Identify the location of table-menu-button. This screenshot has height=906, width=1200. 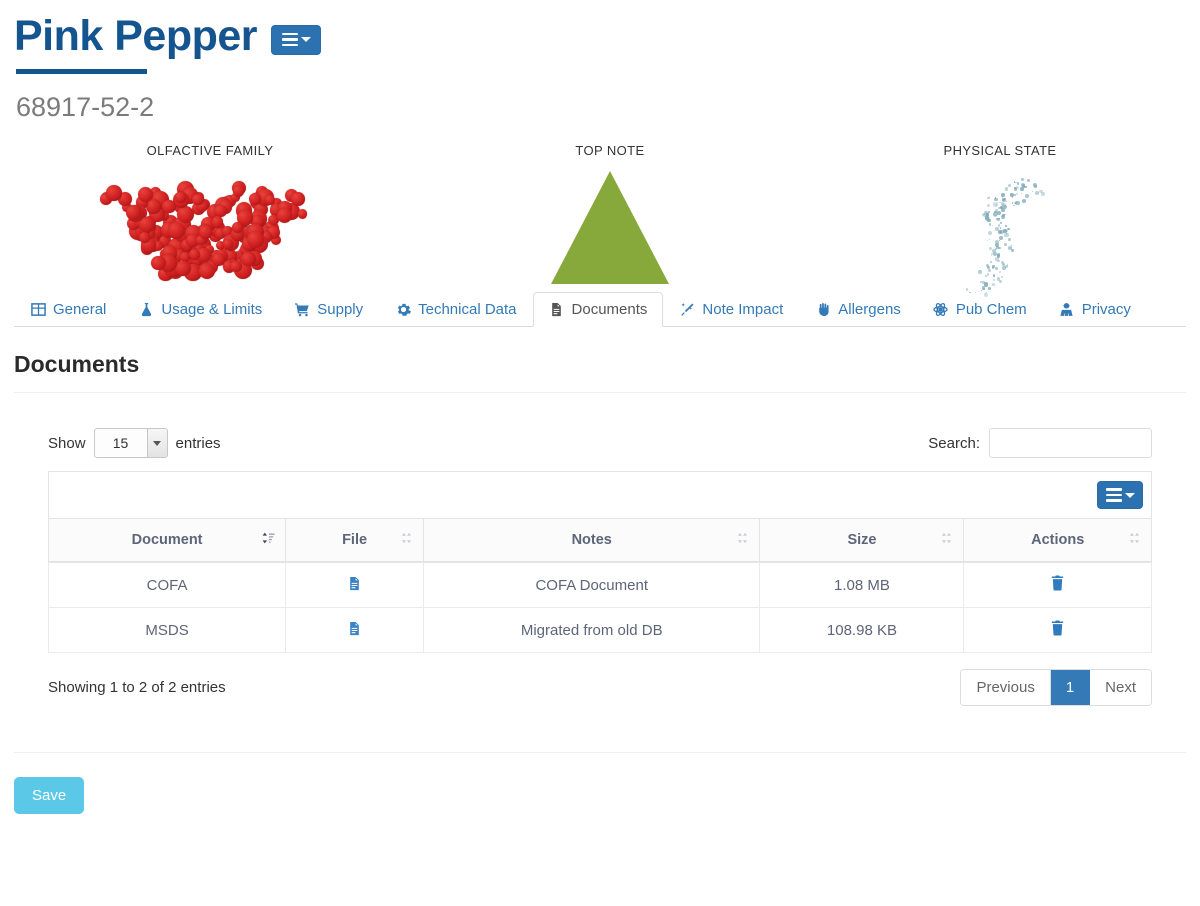
(1120, 495).